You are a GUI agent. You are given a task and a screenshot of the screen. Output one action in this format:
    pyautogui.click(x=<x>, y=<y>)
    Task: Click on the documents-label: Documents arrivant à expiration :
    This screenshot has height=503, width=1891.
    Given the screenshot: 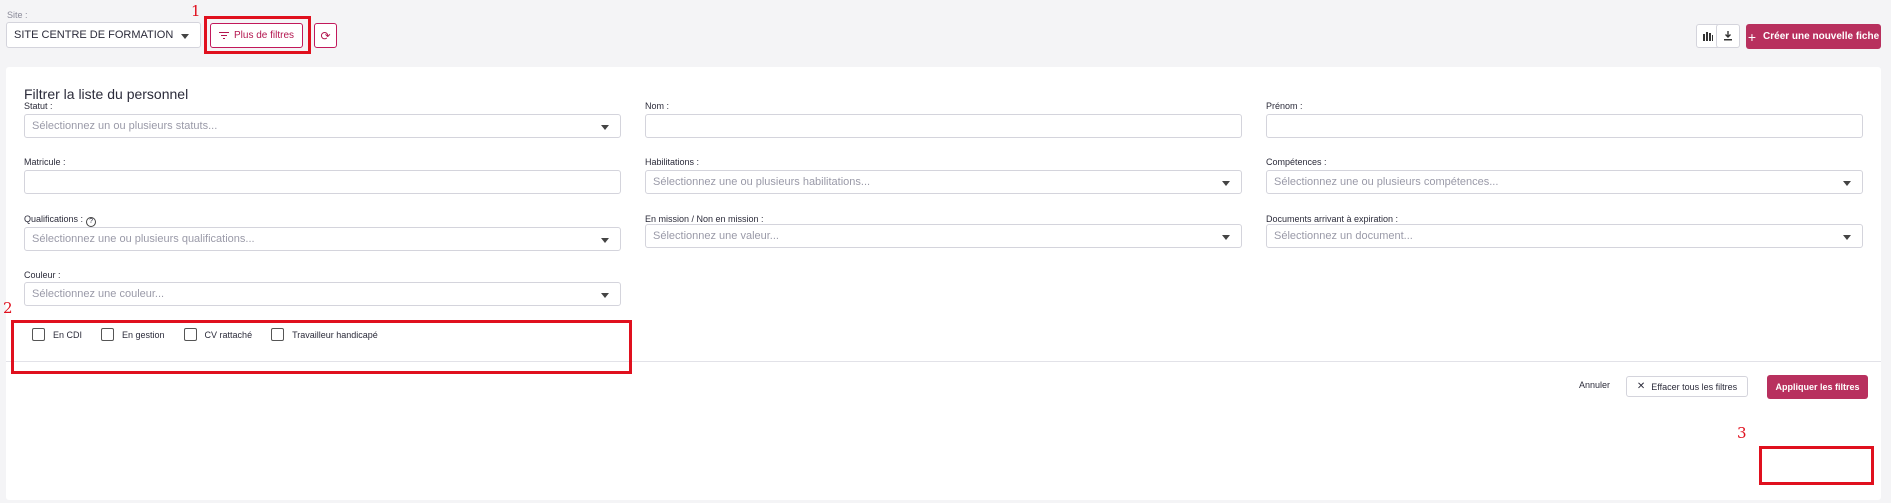 What is the action you would take?
    pyautogui.click(x=1332, y=219)
    